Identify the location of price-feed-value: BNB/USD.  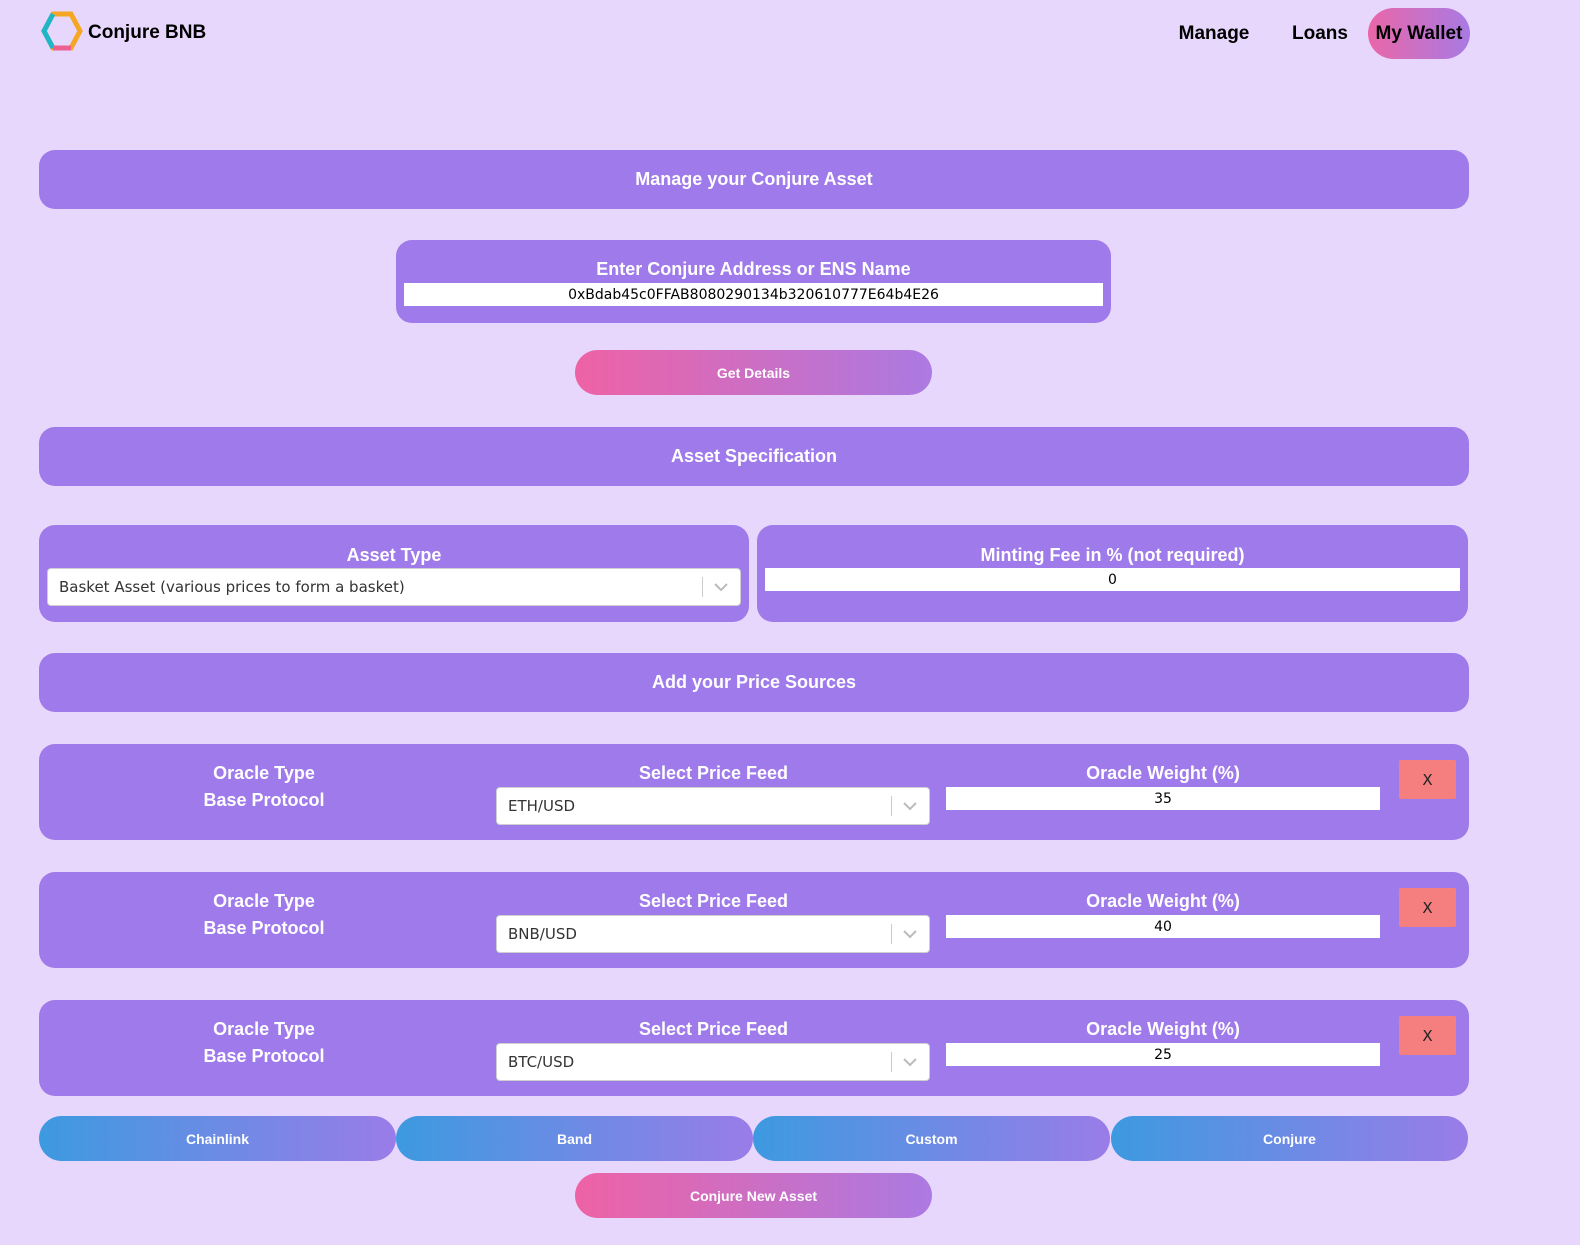
(542, 934).